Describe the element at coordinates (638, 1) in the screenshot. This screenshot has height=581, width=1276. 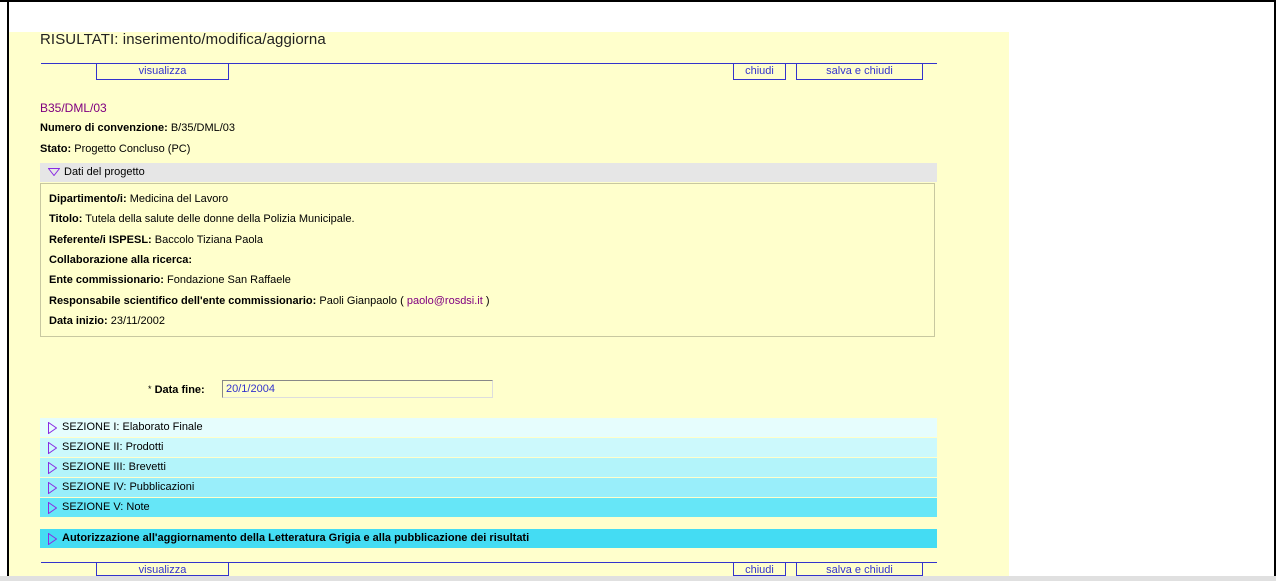
I see `window-top-border` at that location.